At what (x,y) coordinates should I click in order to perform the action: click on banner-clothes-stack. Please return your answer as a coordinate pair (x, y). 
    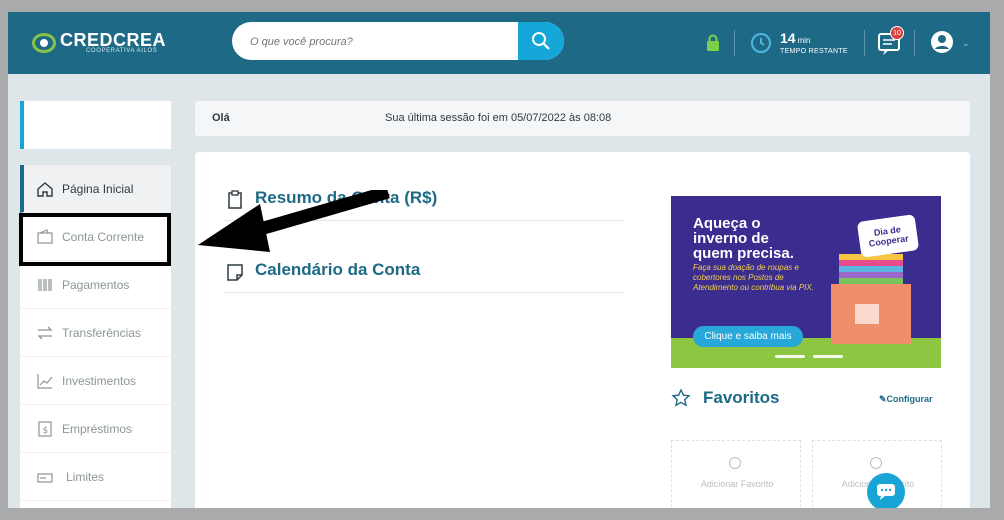
    Looking at the image, I should click on (871, 269).